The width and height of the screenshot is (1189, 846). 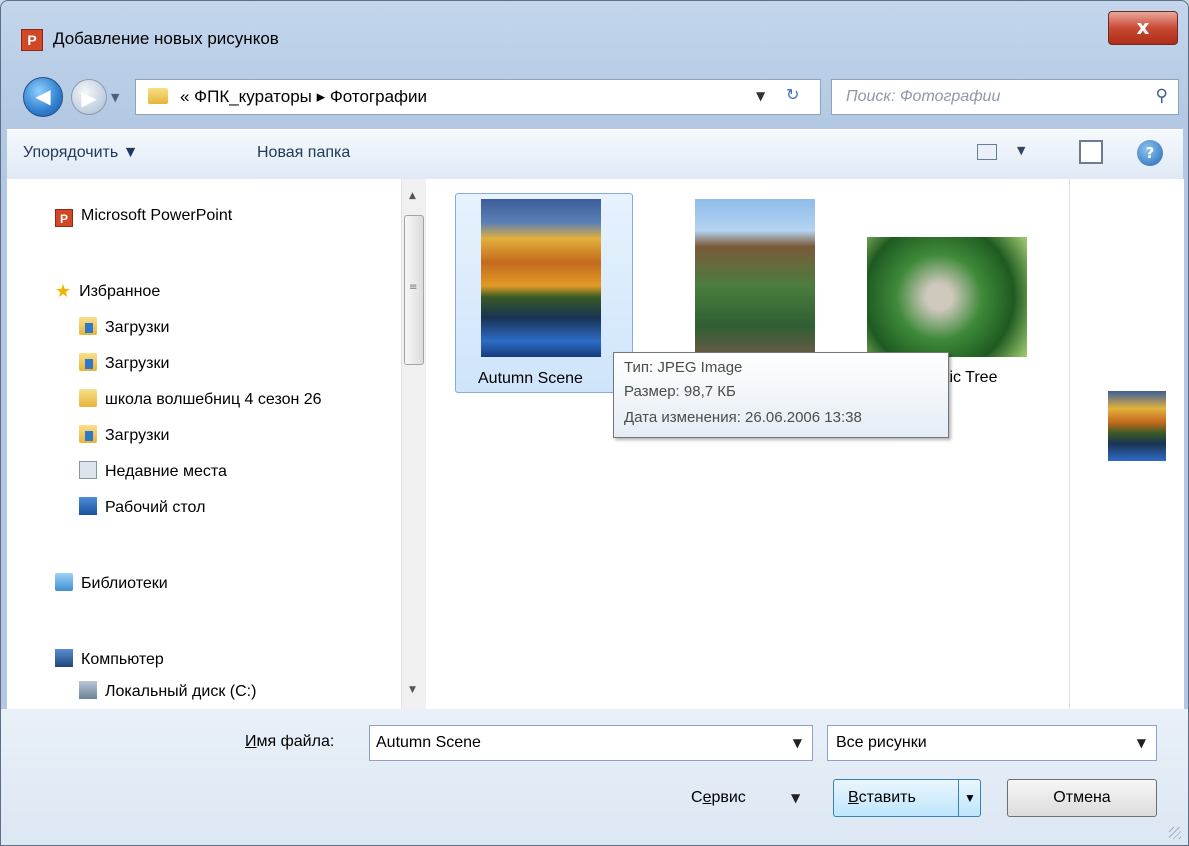 What do you see at coordinates (697, 797) in the screenshot?
I see `service-prefix: С` at bounding box center [697, 797].